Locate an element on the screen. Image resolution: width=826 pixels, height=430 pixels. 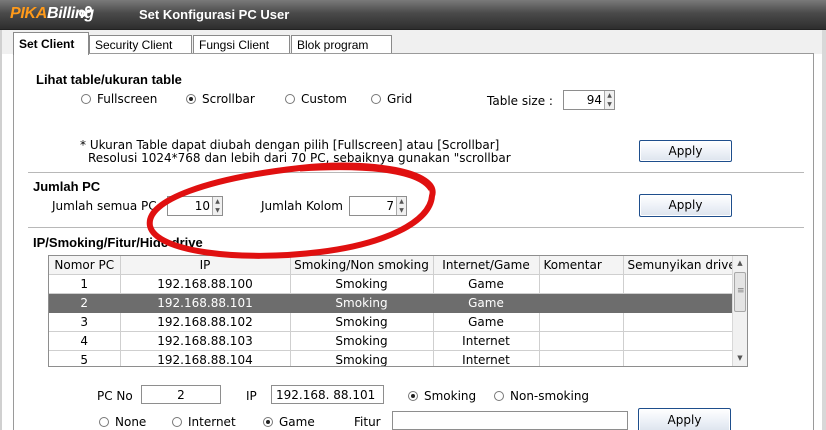
window-frame-left is located at coordinates (1, 230).